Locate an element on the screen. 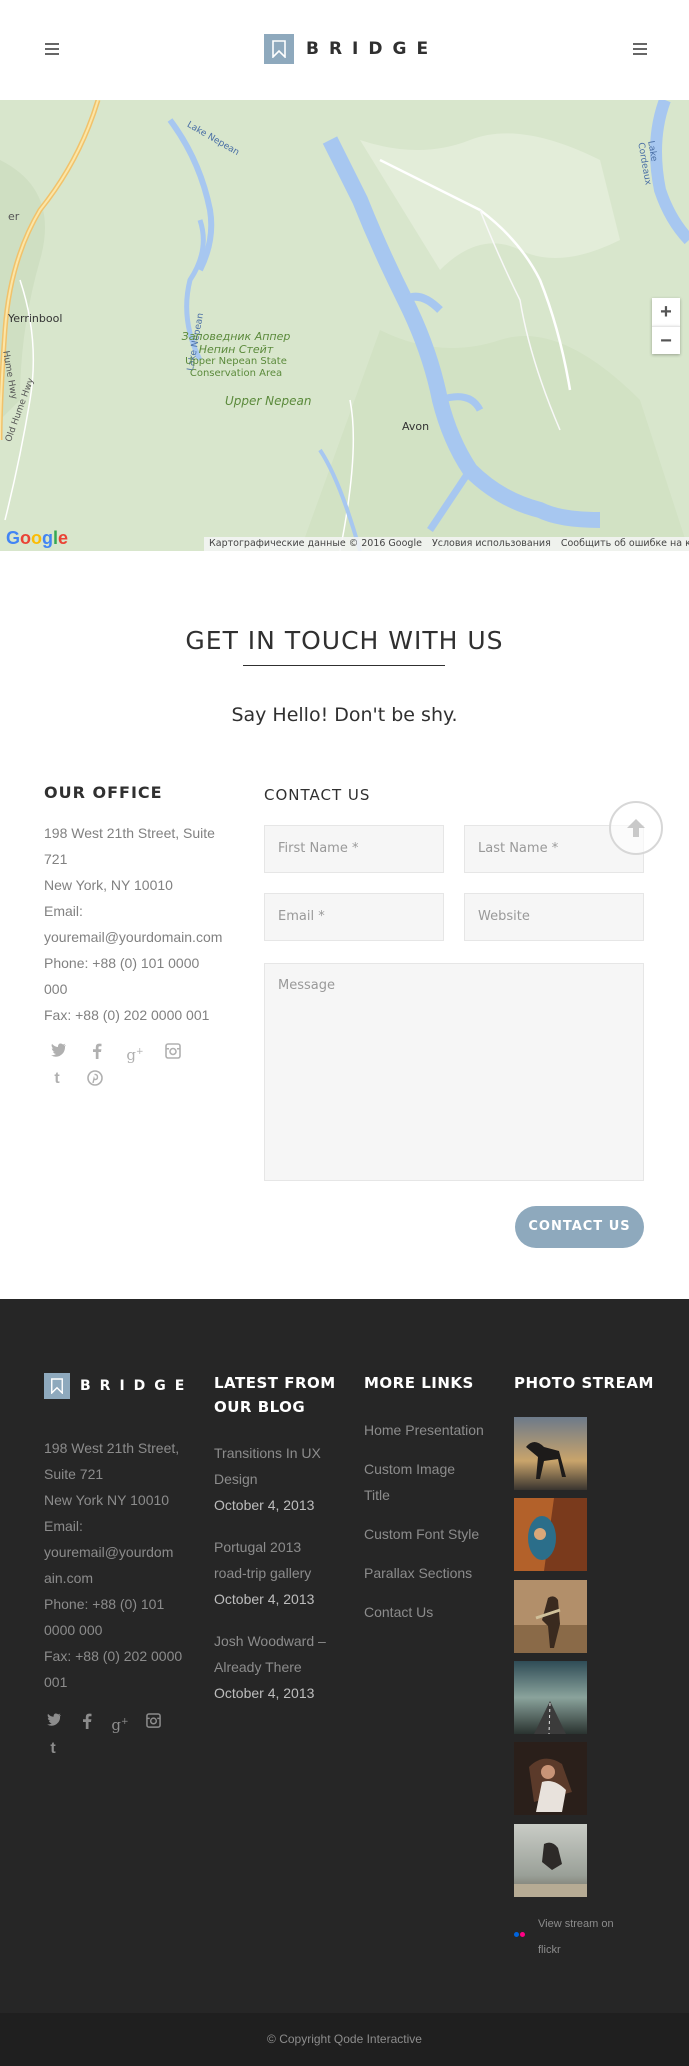  blog-post-title: Design is located at coordinates (279, 1479).